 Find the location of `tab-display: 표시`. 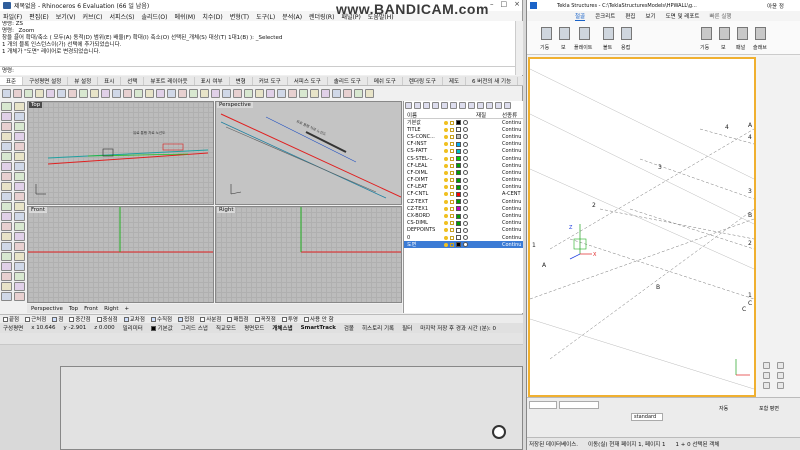

tab-display: 표시 is located at coordinates (110, 80).